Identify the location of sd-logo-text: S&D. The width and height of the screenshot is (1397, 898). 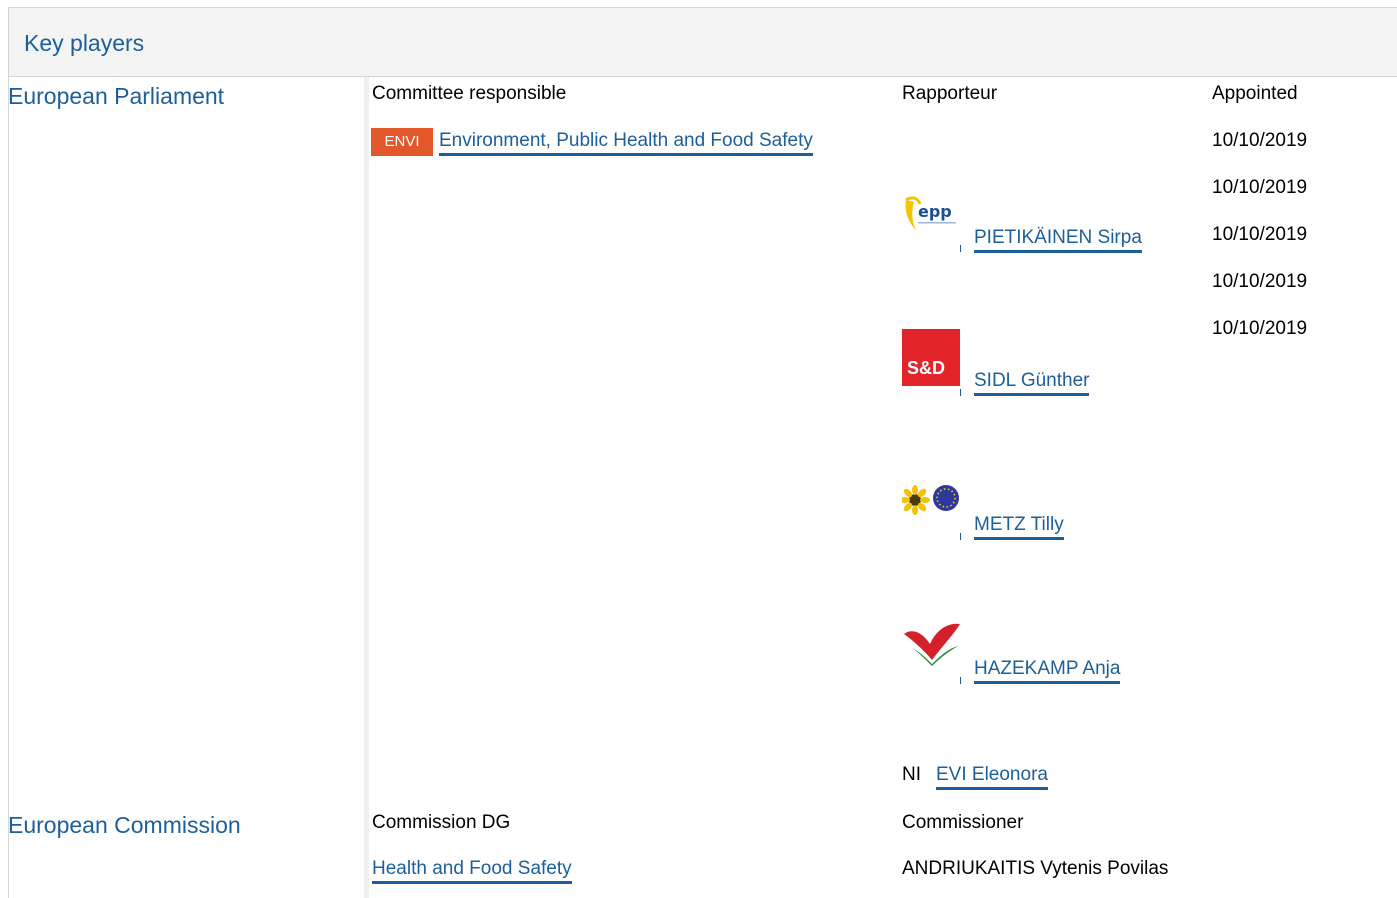
(926, 368).